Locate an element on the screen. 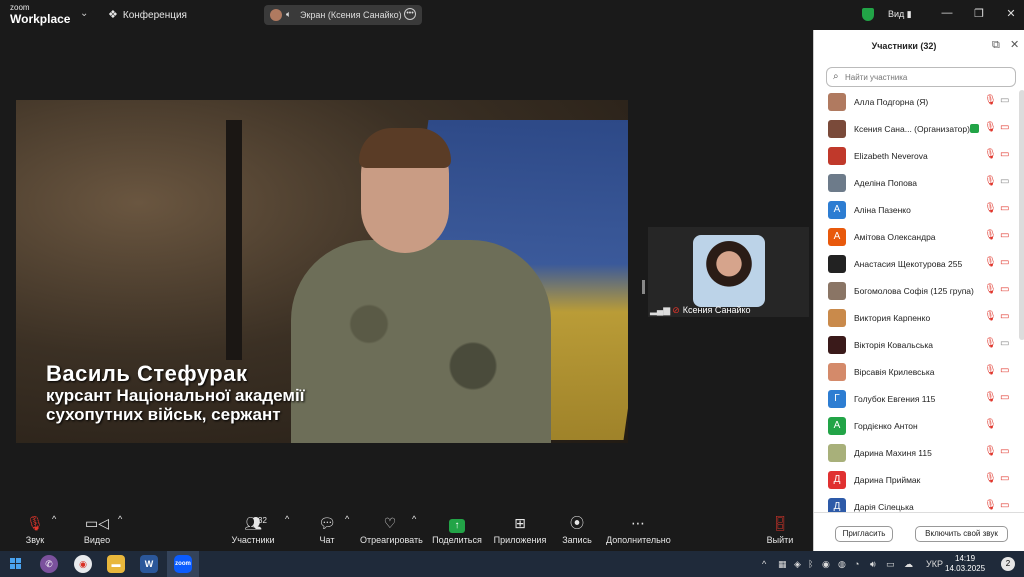  chrome-icon: ◉ is located at coordinates (83, 564).